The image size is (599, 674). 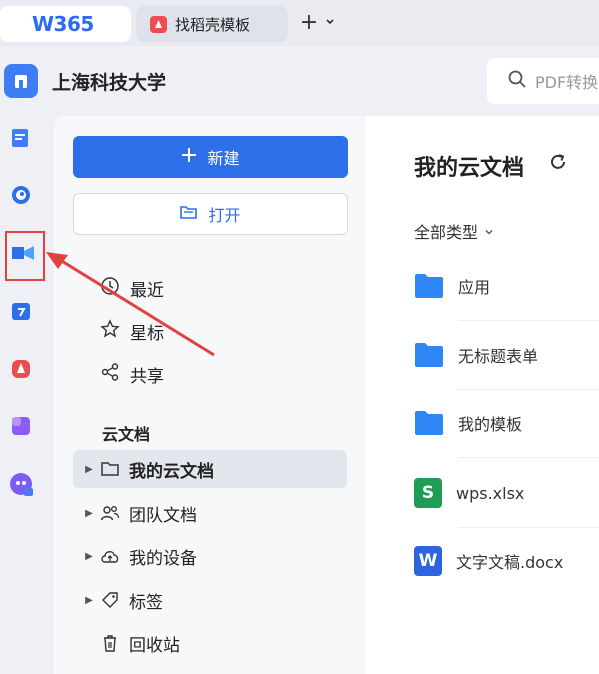 What do you see at coordinates (189, 214) in the screenshot?
I see `folder-open-icon` at bounding box center [189, 214].